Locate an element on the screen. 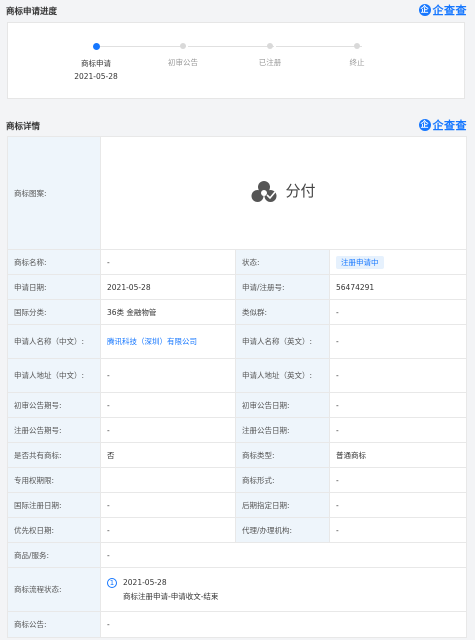 Image resolution: width=475 pixels, height=640 pixels. field-label: 商标公告: is located at coordinates (54, 624).